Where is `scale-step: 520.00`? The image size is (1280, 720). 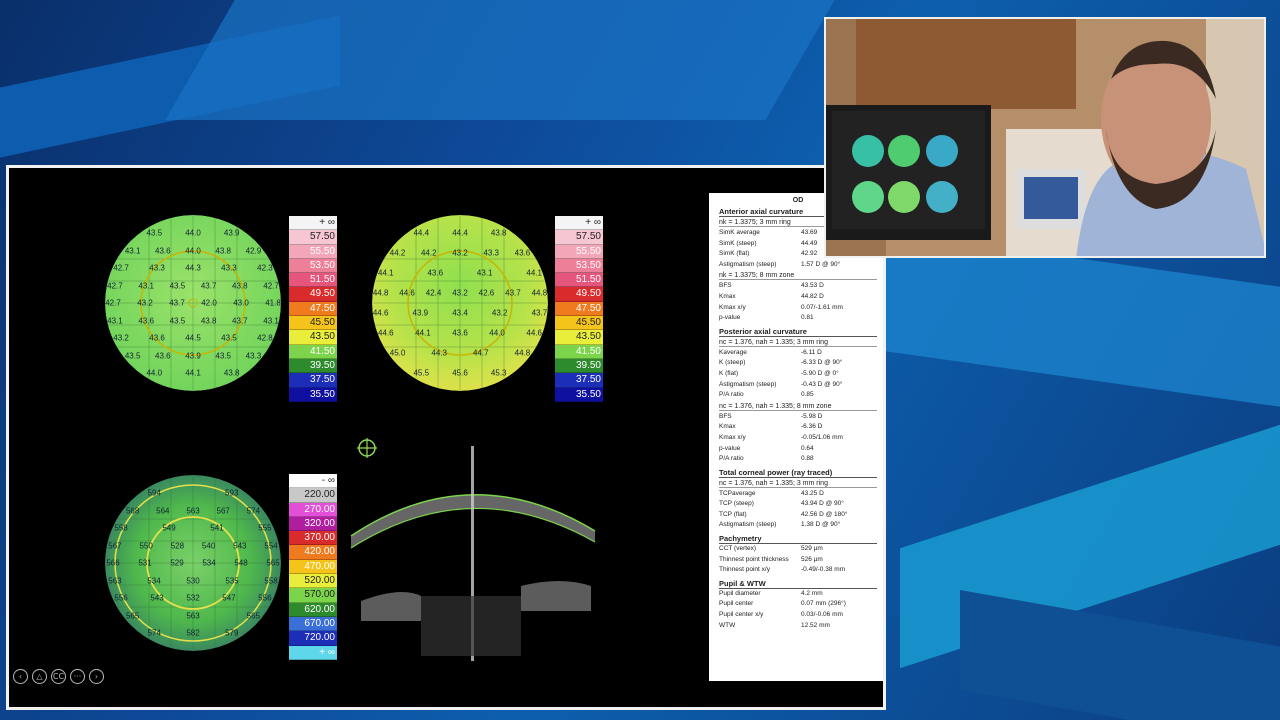 scale-step: 520.00 is located at coordinates (313, 581).